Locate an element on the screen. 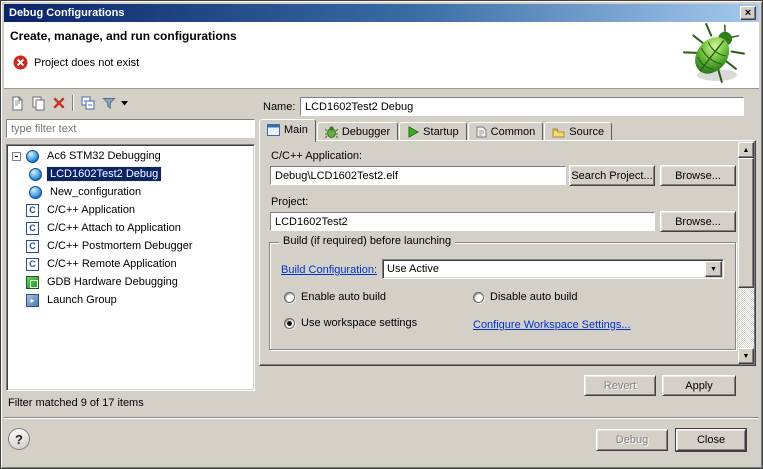 The image size is (763, 469). launch-toolbar is located at coordinates (68, 103).